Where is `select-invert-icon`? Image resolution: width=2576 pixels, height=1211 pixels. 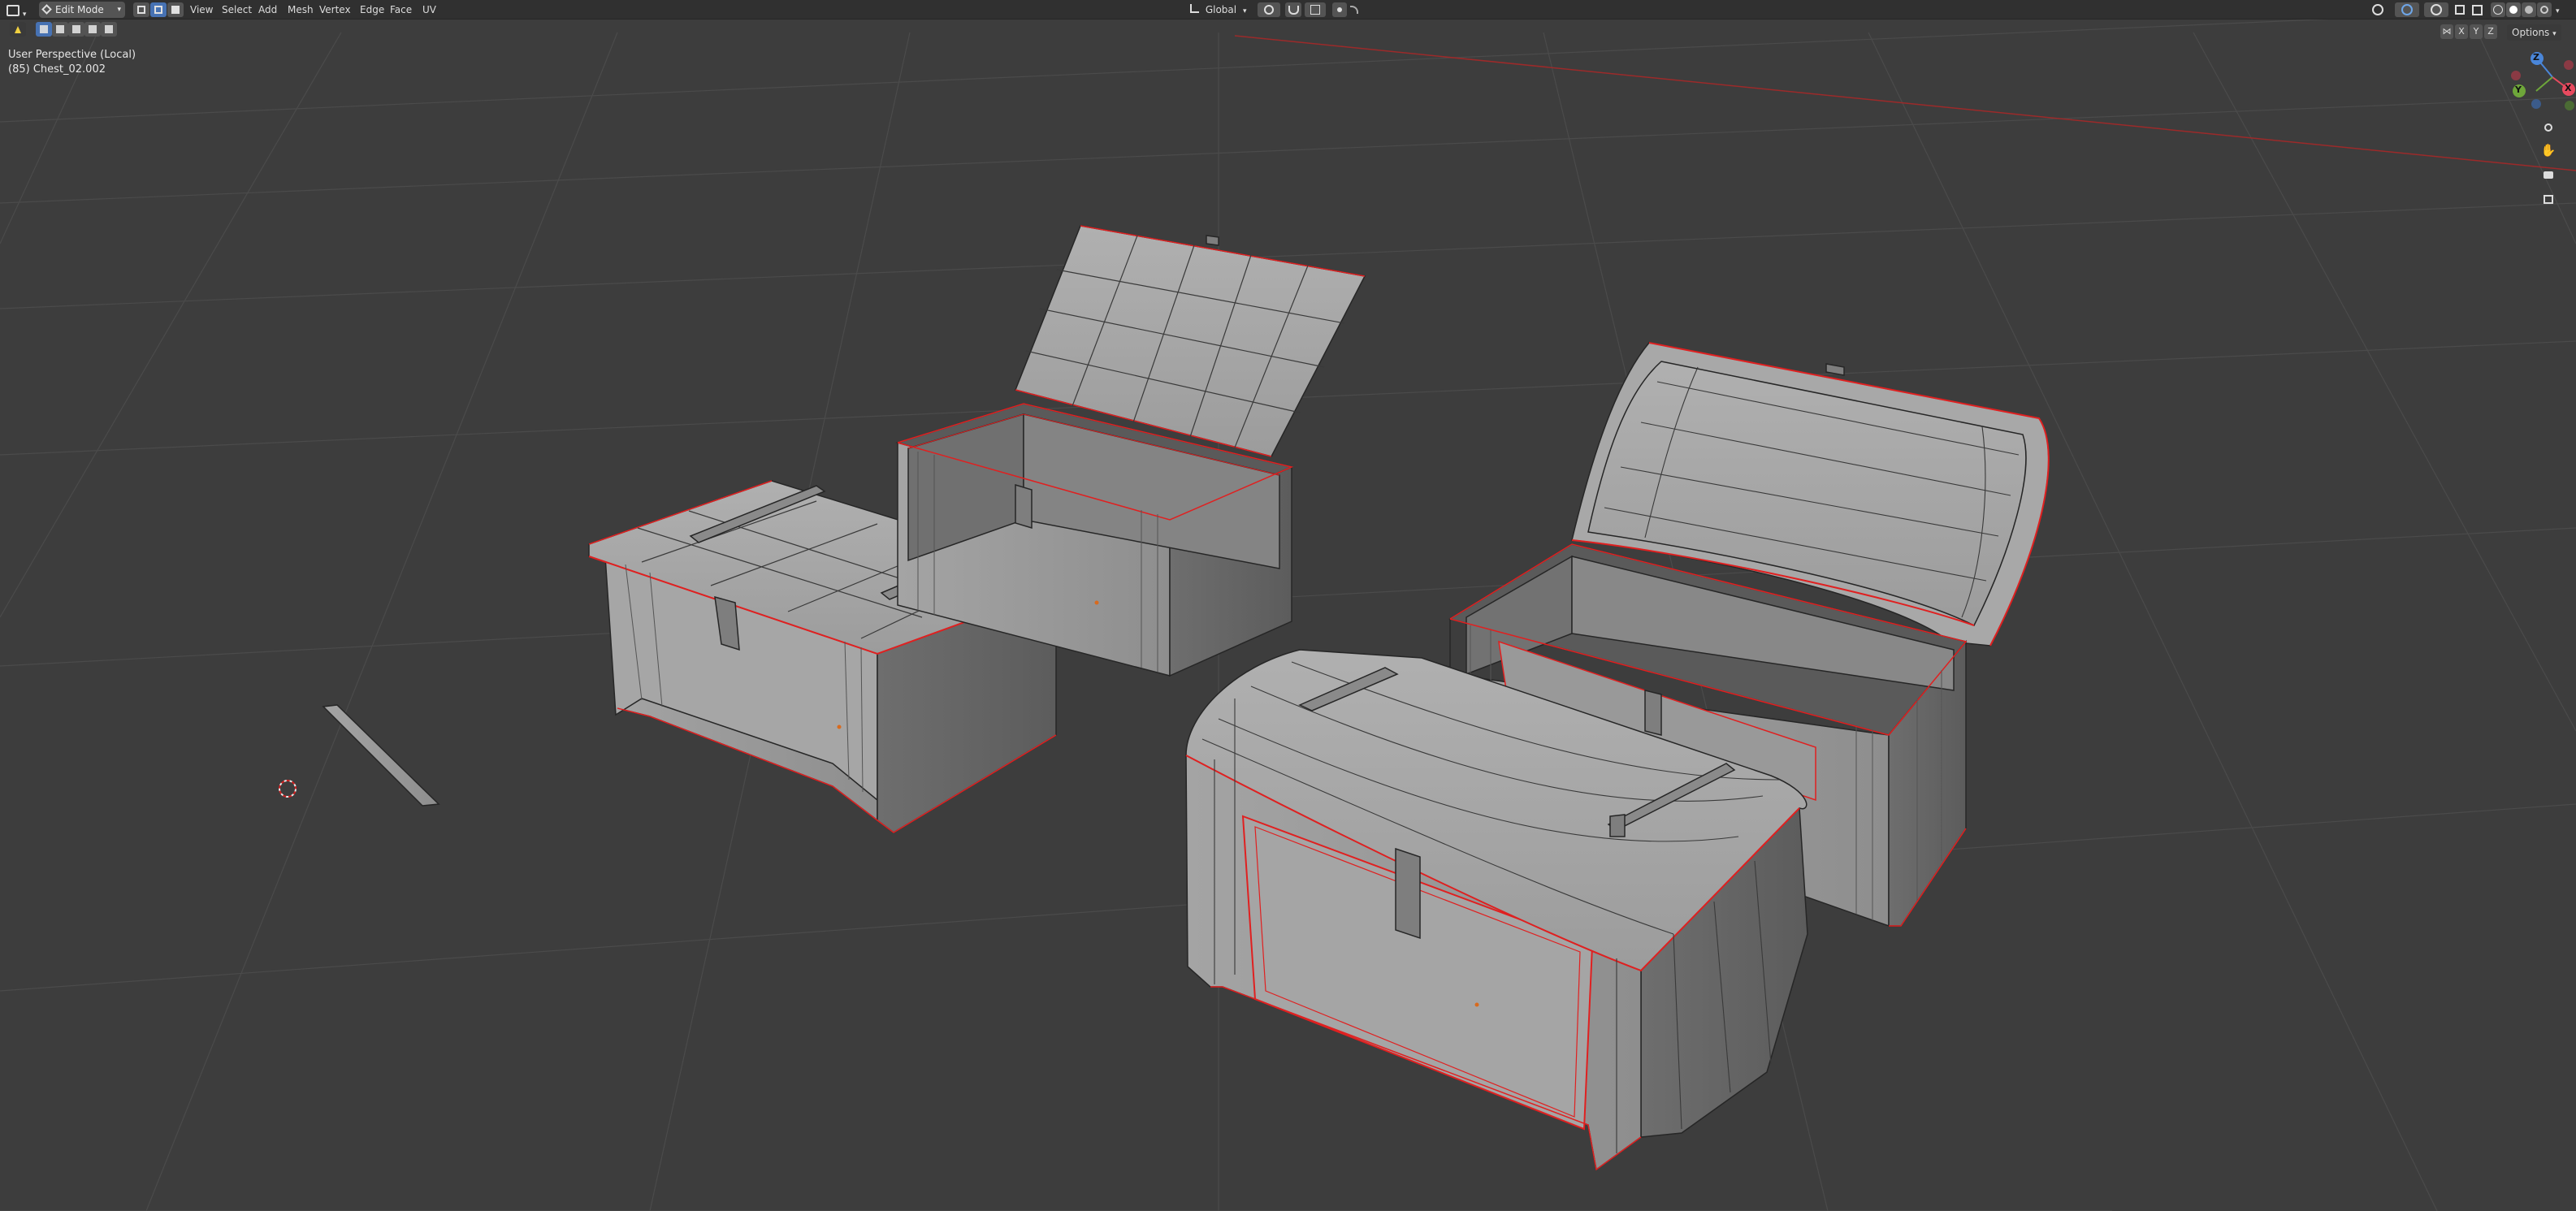 select-invert-icon is located at coordinates (93, 29).